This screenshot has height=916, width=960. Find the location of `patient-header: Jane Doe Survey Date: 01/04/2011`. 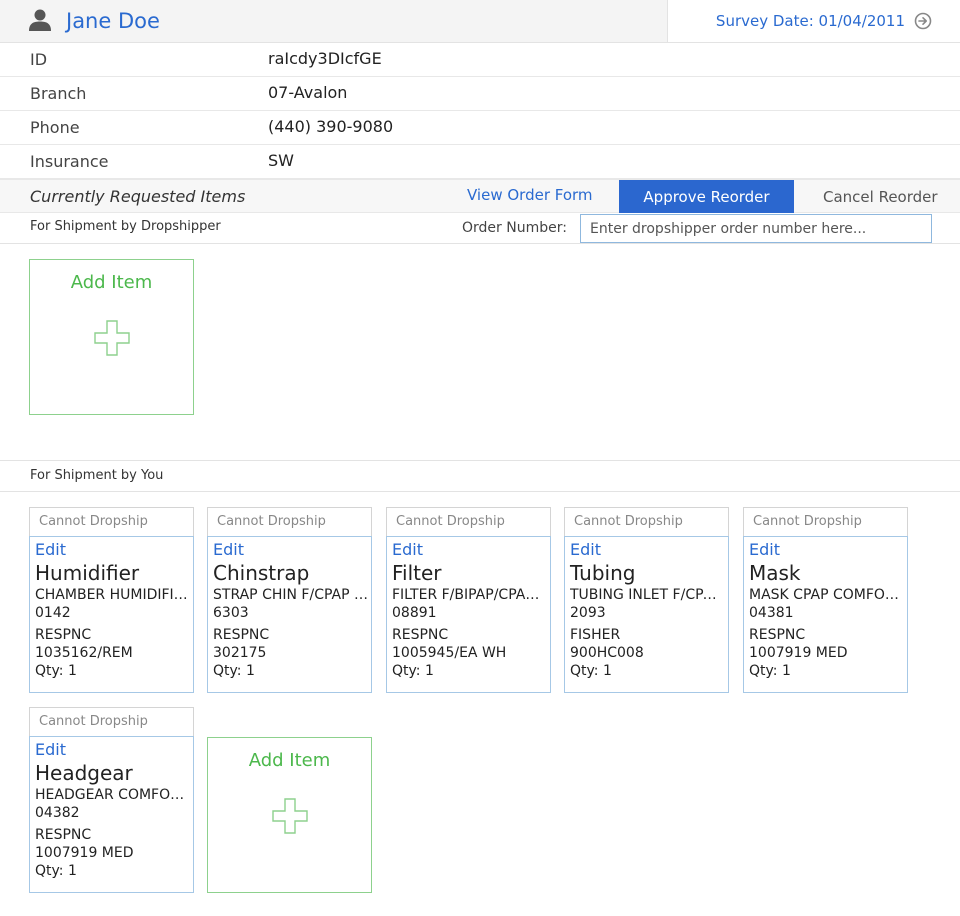

patient-header: Jane Doe Survey Date: 01/04/2011 is located at coordinates (480, 21).